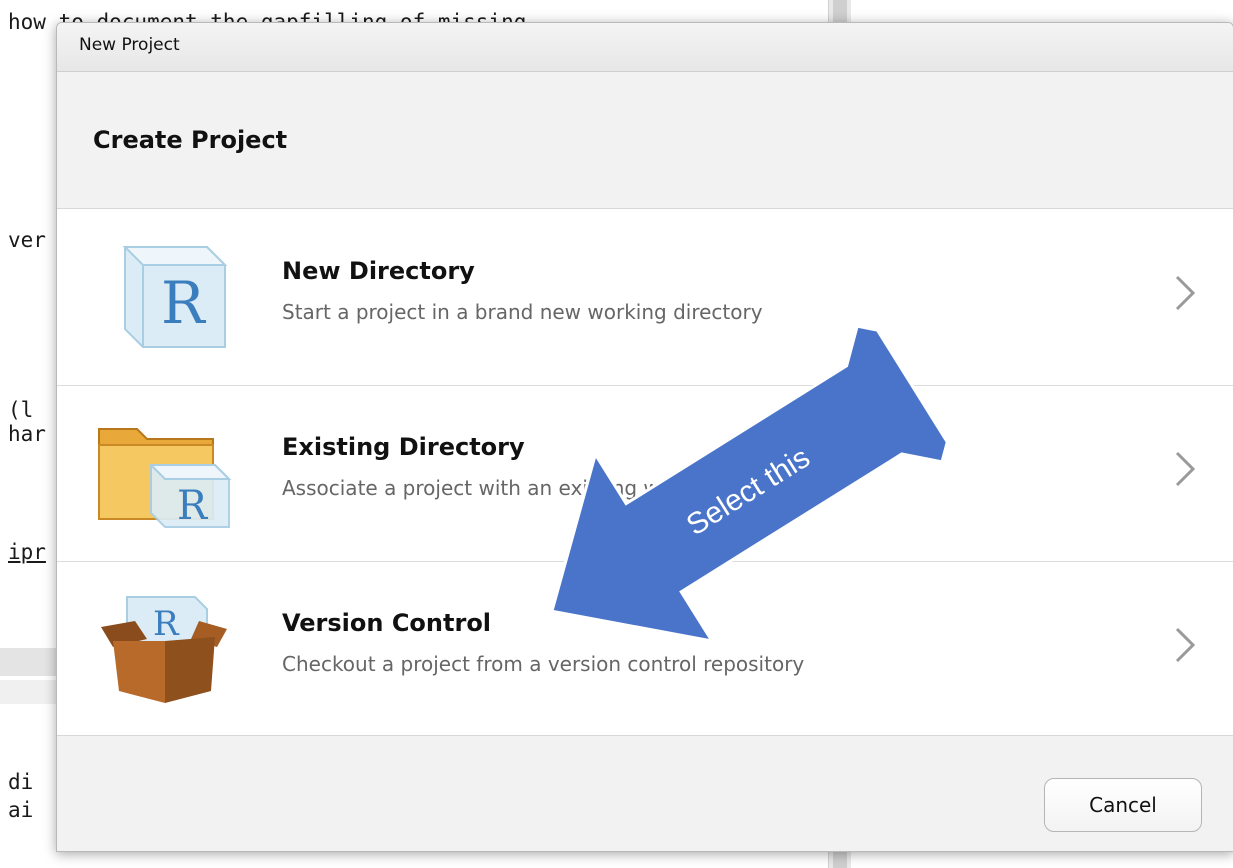 The height and width of the screenshot is (868, 1233). Describe the element at coordinates (27, 552) in the screenshot. I see `editor-line: ipr` at that location.